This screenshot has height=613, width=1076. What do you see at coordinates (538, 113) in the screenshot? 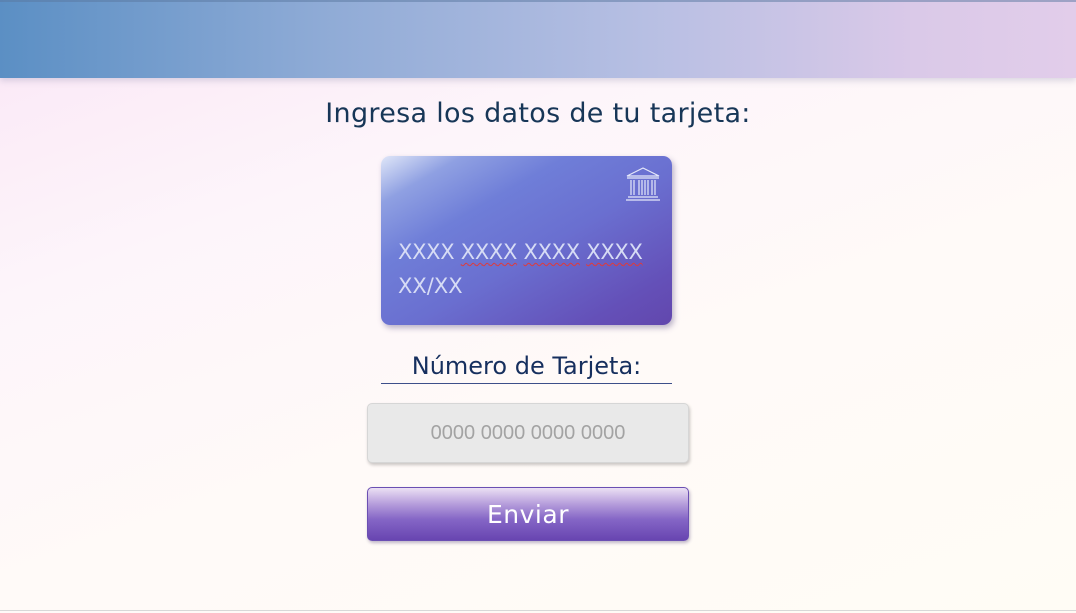
I see `page-title: Ingresa los datos de tu tarjeta:` at bounding box center [538, 113].